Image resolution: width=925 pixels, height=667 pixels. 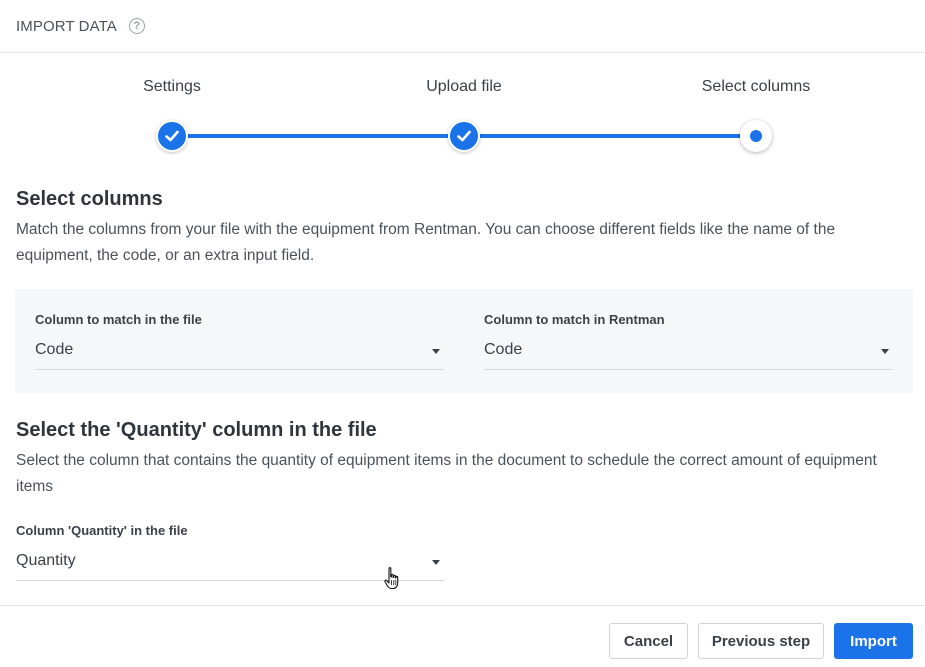 I want to click on step-settings-check-icon, so click(x=172, y=136).